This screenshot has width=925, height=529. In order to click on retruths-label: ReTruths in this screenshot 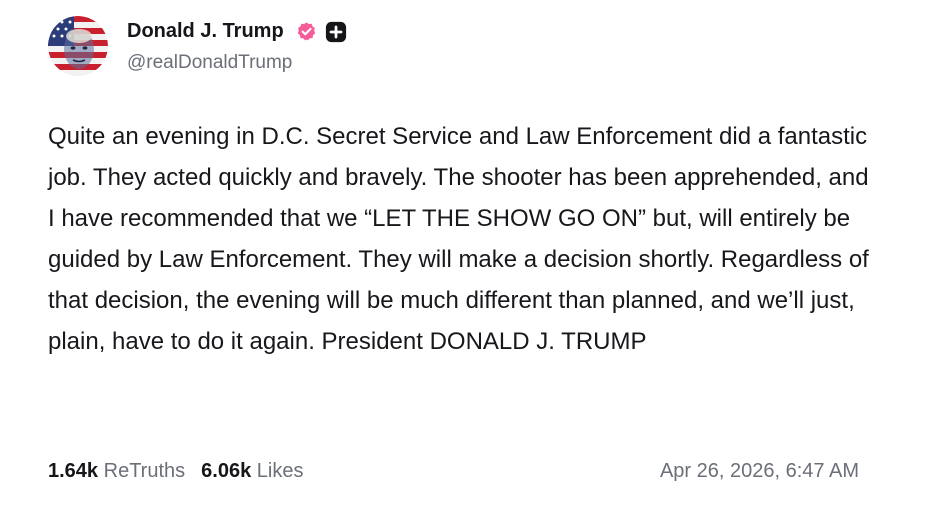, I will do `click(144, 471)`.